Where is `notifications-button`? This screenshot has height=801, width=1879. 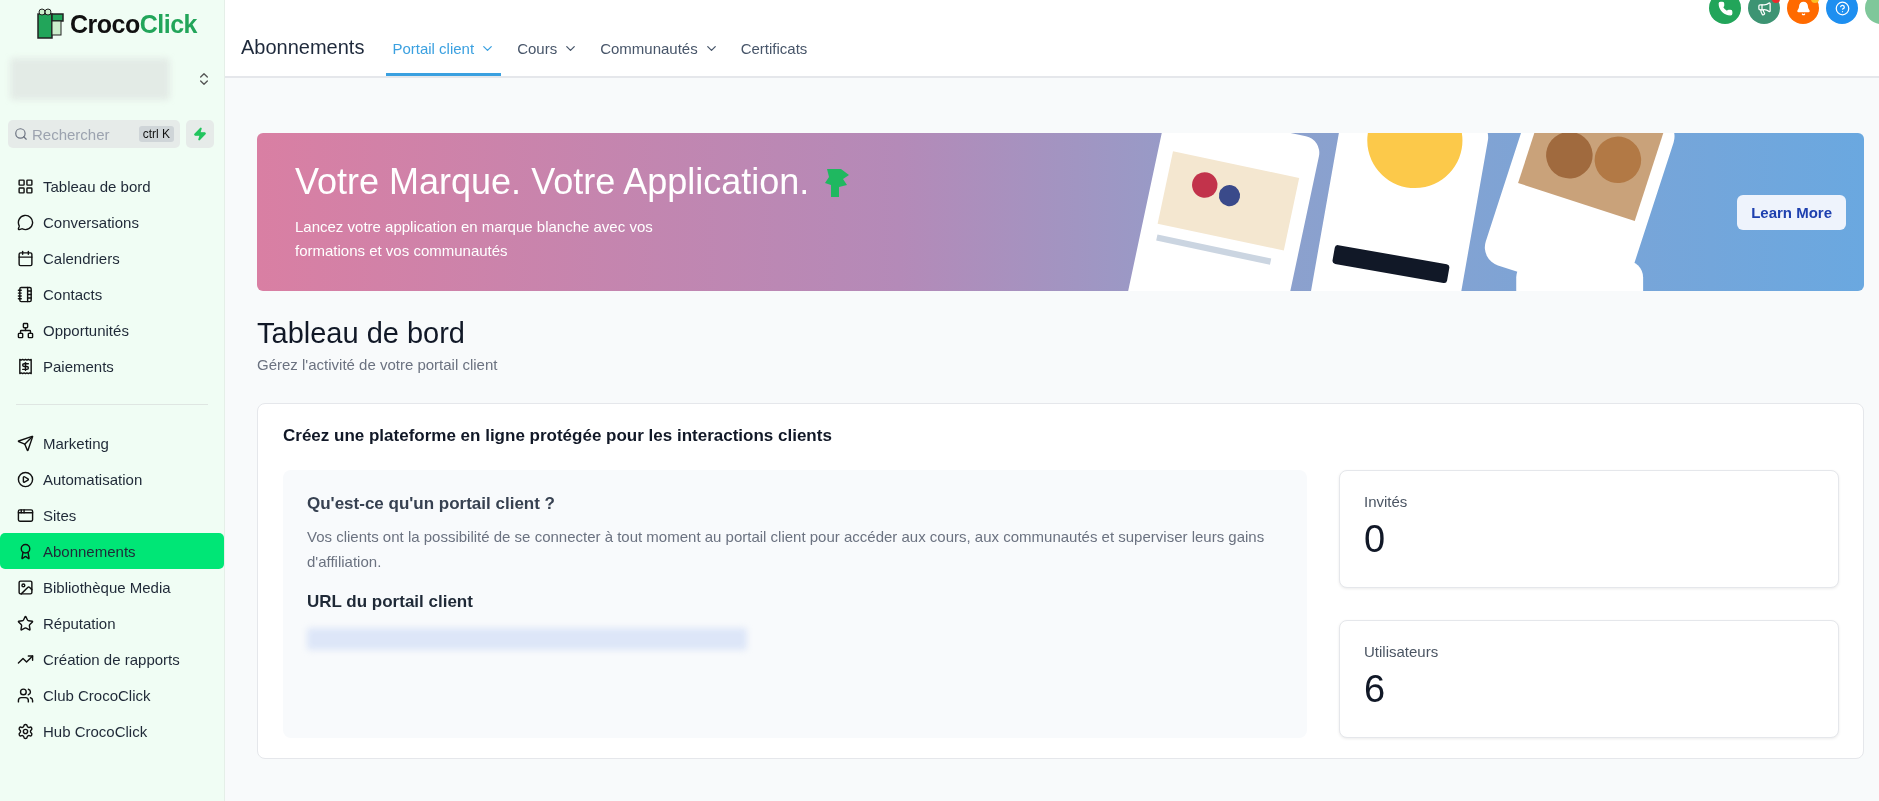 notifications-button is located at coordinates (1803, 12).